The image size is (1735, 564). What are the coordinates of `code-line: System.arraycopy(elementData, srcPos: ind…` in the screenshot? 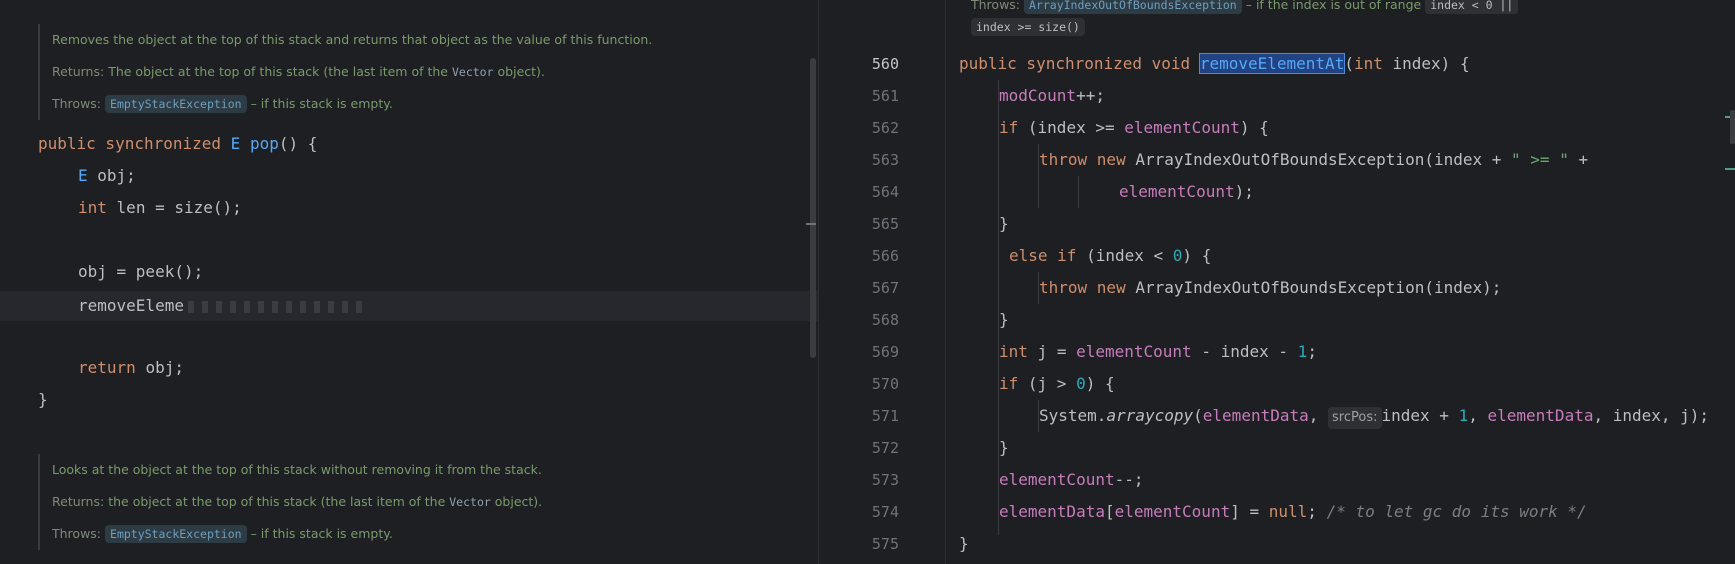 It's located at (1374, 416).